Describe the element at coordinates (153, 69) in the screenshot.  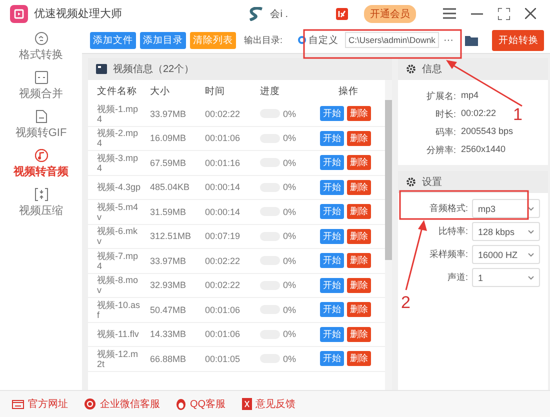
I see `panel-title: 视频信息（22个）` at that location.